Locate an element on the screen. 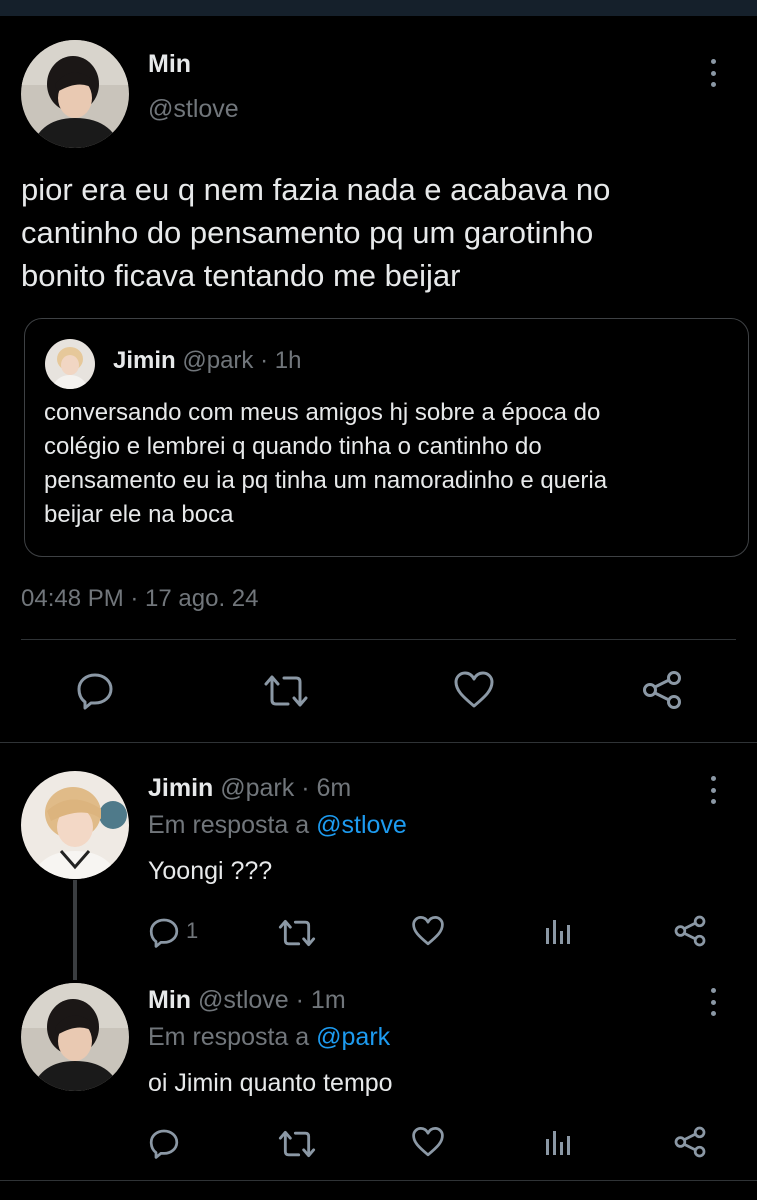 This screenshot has height=1200, width=757. author-handle: @stlove is located at coordinates (193, 109).